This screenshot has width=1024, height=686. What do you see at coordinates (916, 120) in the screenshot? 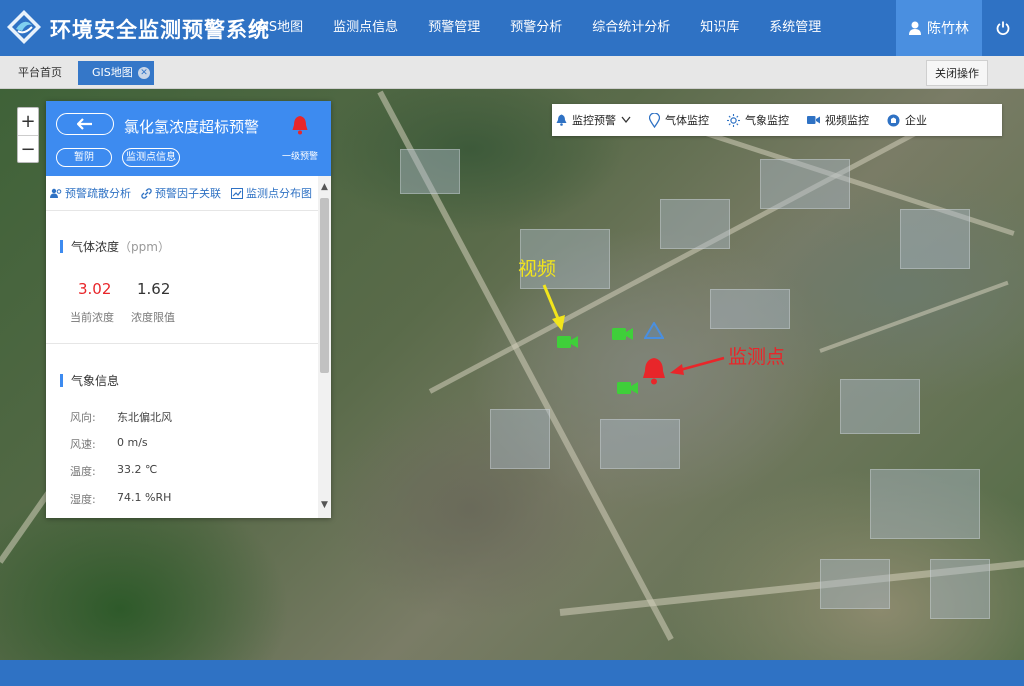
I see `layer-label: 企业` at bounding box center [916, 120].